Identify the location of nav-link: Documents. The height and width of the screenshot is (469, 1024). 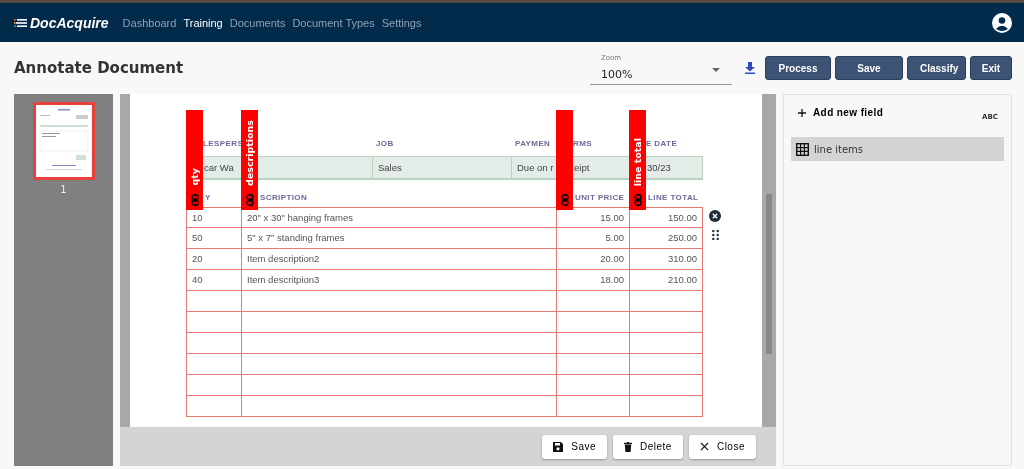
(257, 22).